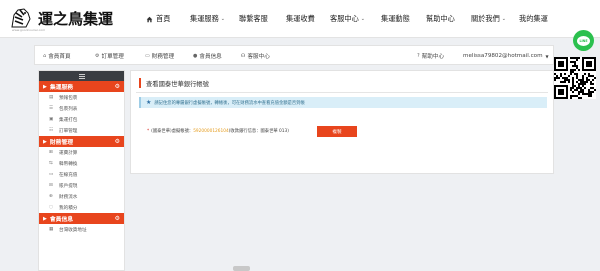 Image resolution: width=600 pixels, height=271 pixels. Describe the element at coordinates (395, 18) in the screenshot. I see `nav-item-label: 集運動態` at that location.